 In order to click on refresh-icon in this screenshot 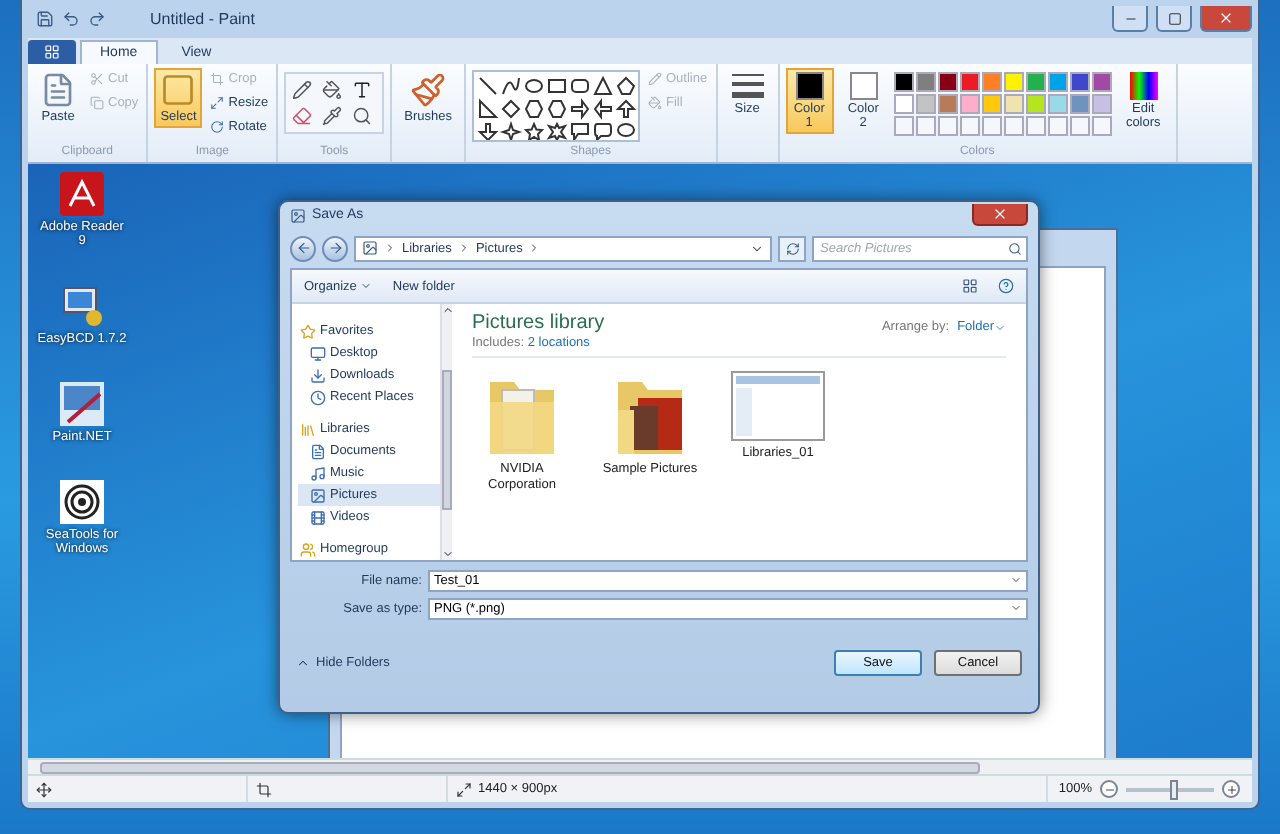, I will do `click(792, 248)`.